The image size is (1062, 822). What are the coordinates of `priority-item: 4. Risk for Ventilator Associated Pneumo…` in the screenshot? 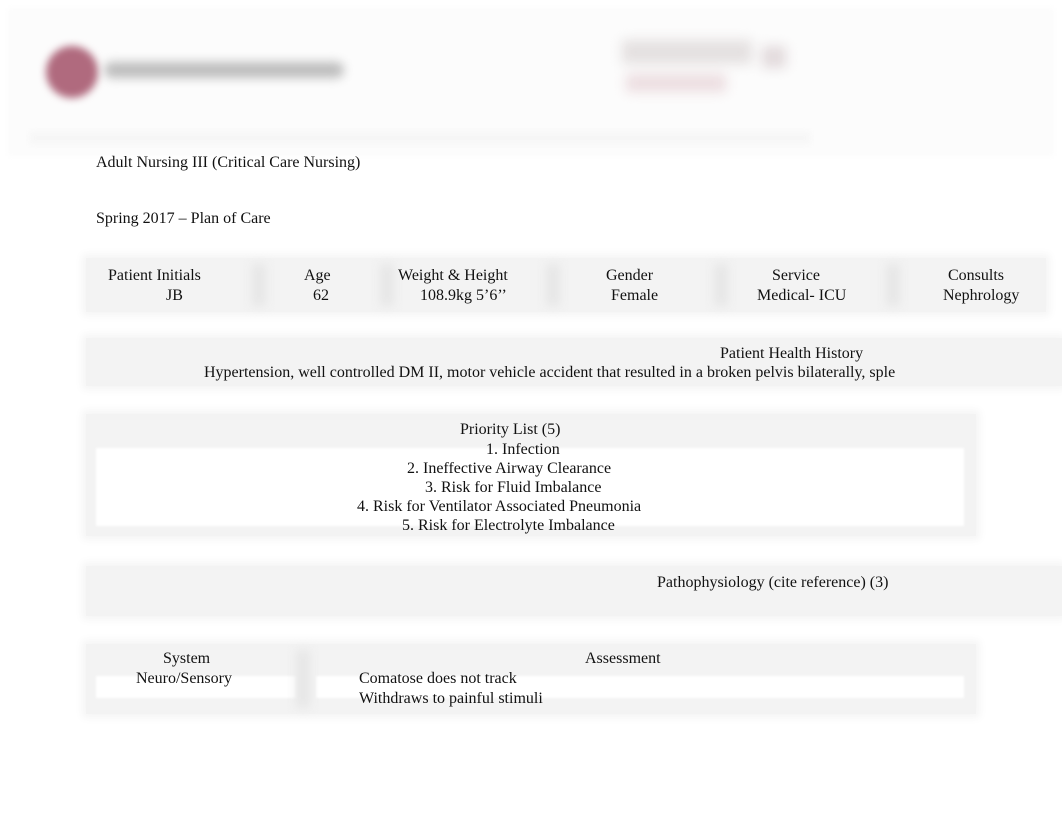 It's located at (499, 506).